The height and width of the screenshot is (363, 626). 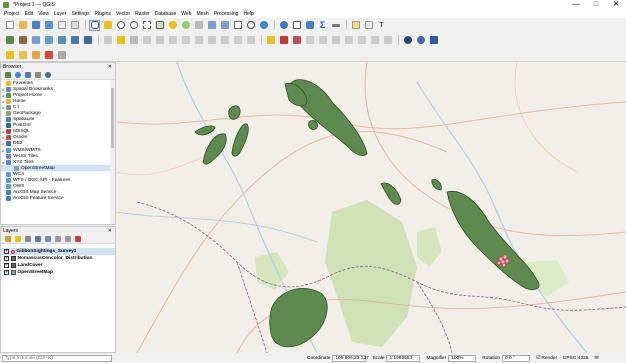 What do you see at coordinates (224, 25) in the screenshot?
I see `zoom-next-icon` at bounding box center [224, 25].